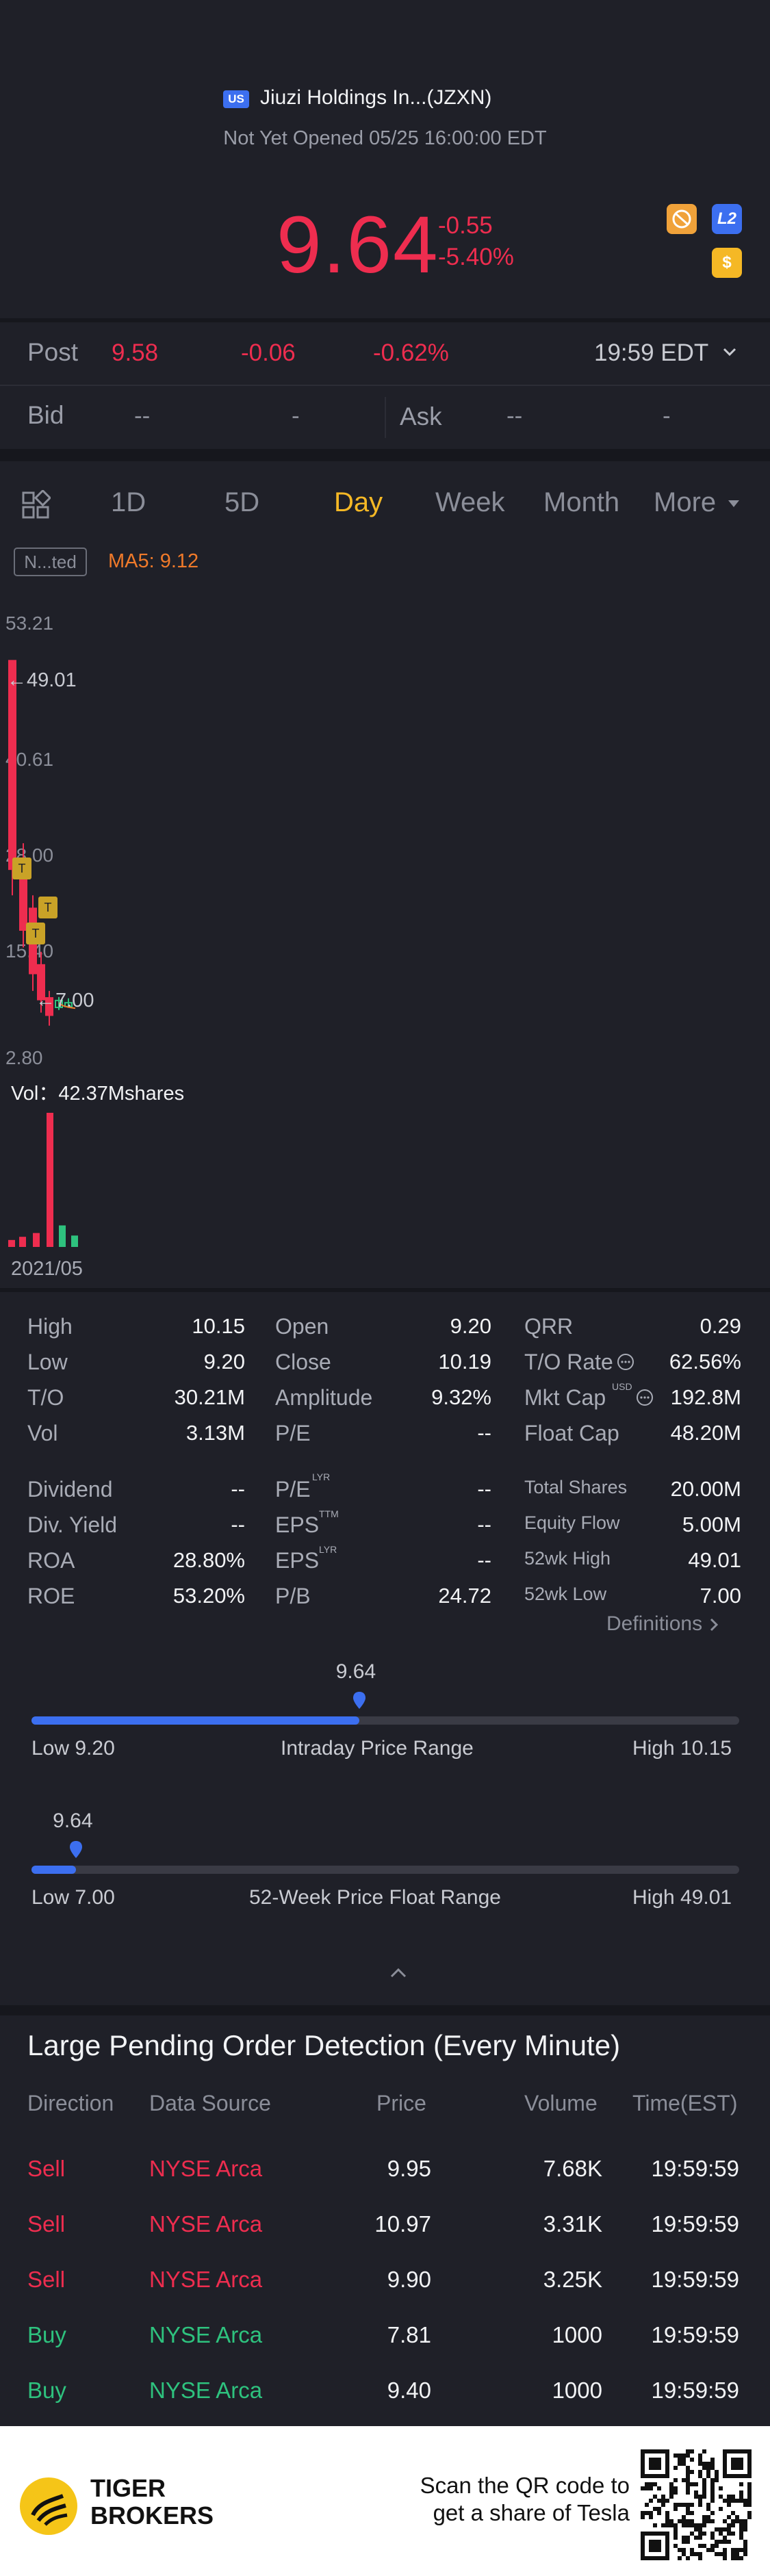 The image size is (770, 2576). Describe the element at coordinates (705, 1489) in the screenshot. I see `stat-value: 20.00M` at that location.